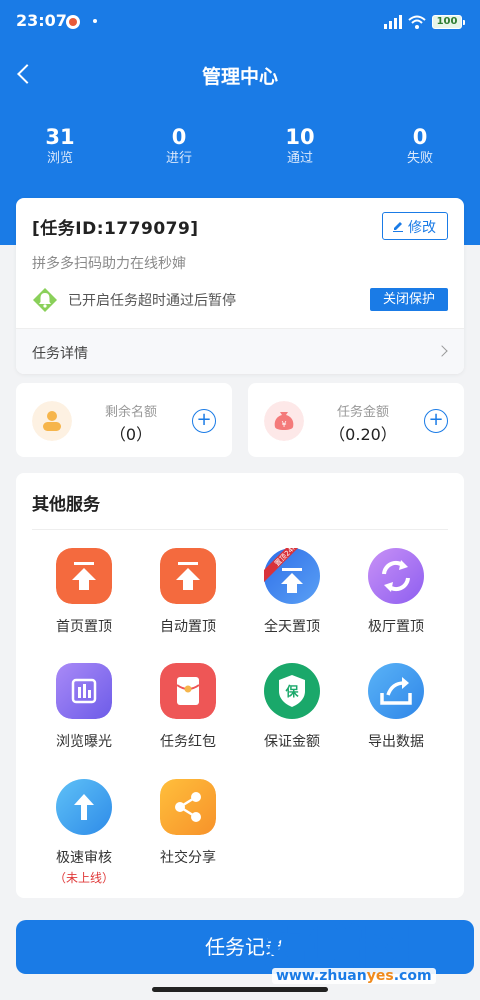 The image size is (480, 1000). Describe the element at coordinates (131, 434) in the screenshot. I see `remaining-quota-value: （0）` at that location.